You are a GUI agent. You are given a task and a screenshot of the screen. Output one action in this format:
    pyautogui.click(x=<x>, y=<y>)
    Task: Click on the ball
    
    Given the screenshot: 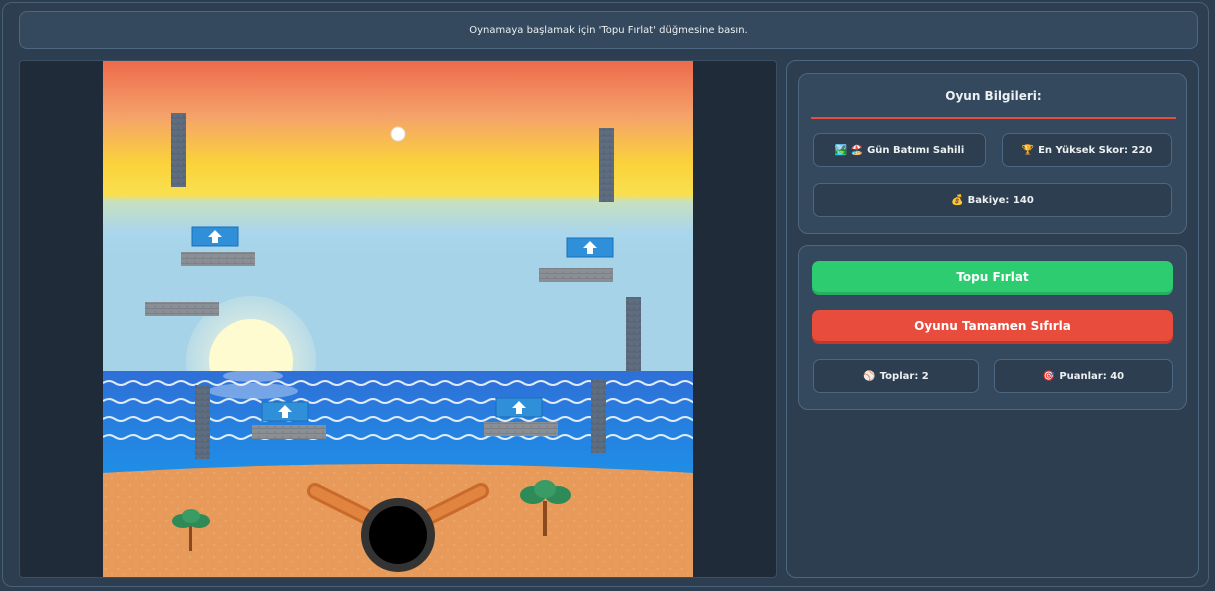 What is the action you would take?
    pyautogui.click(x=398, y=134)
    